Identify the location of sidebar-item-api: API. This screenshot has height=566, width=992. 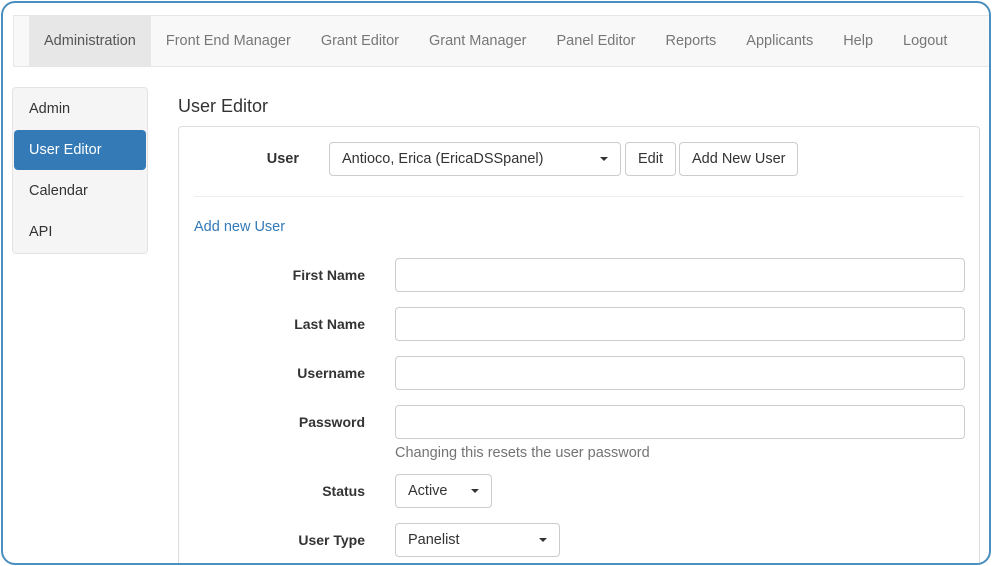
(80, 232).